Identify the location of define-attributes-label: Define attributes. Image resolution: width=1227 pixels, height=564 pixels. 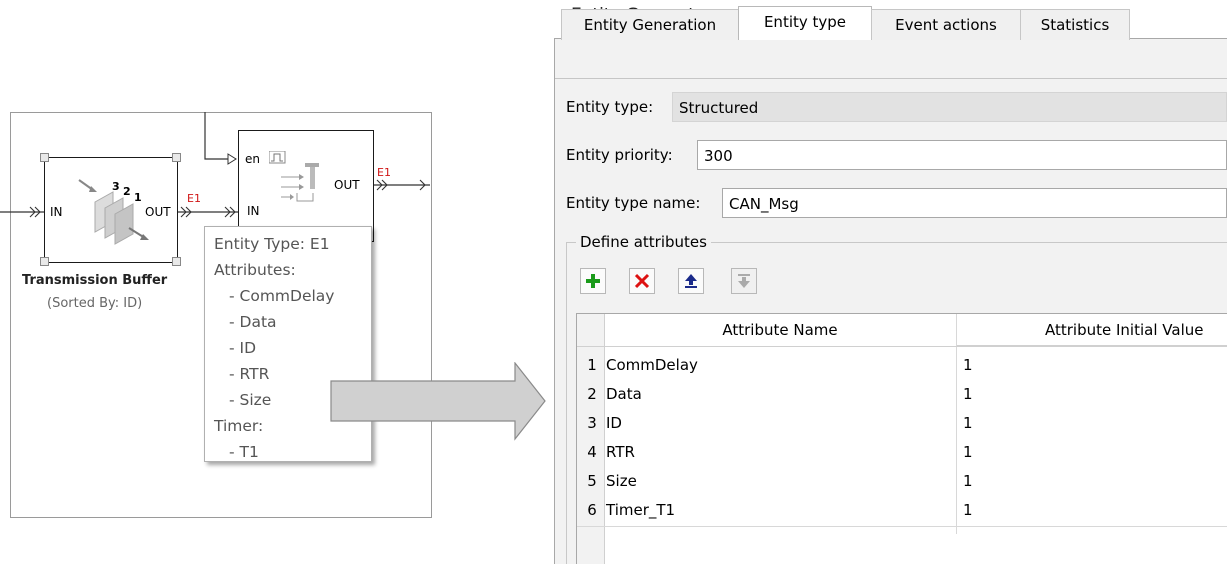
(643, 242).